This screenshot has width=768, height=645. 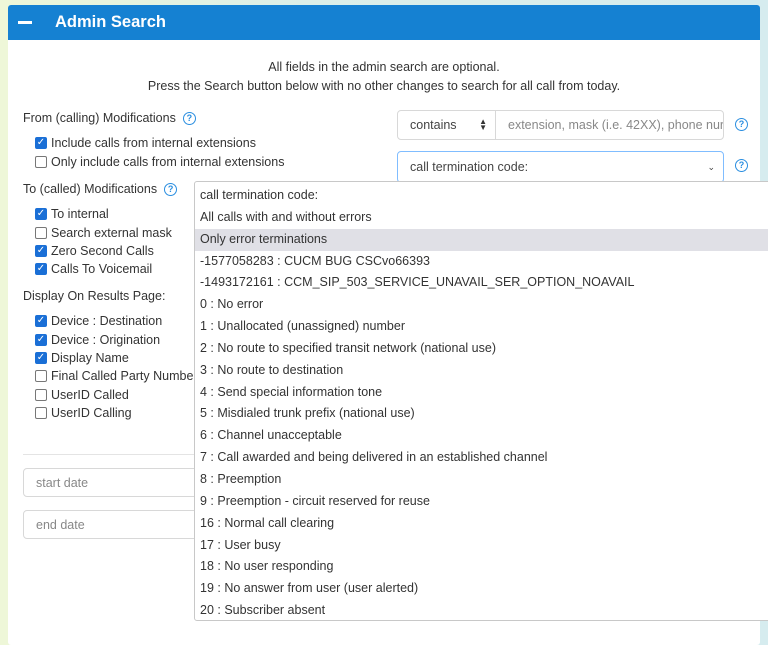 I want to click on checkbox-label: Calls To Voicemail, so click(x=102, y=269).